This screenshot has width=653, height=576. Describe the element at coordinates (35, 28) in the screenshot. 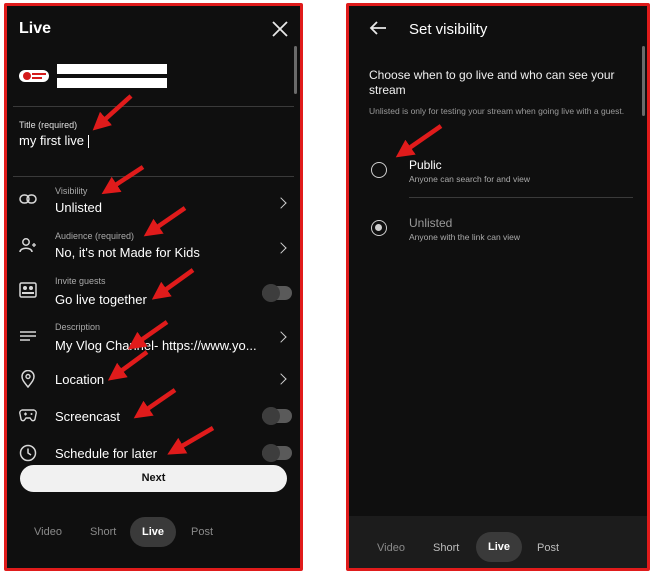

I see `page-title: Live` at that location.